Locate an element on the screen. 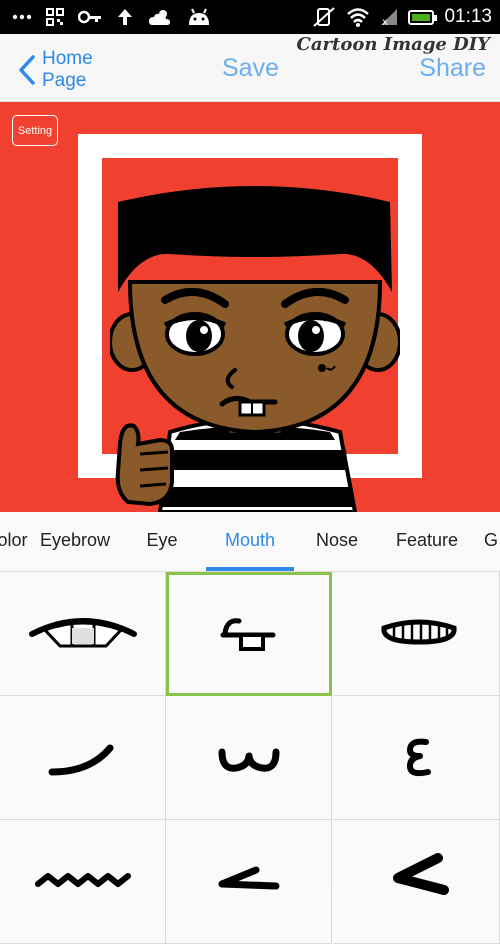  save-button: Save is located at coordinates (250, 68).